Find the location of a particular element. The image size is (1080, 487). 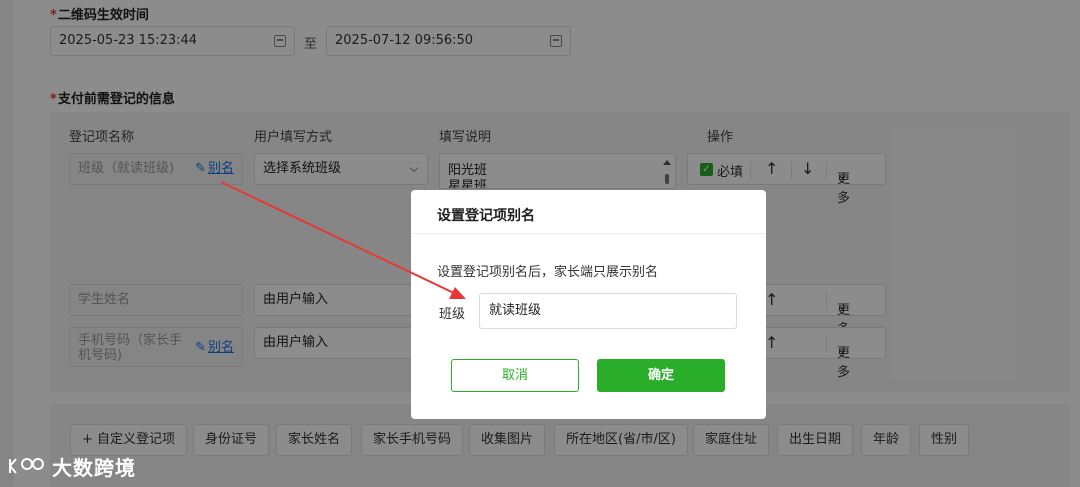

watermark-text: 大数跨境 is located at coordinates (94, 468).